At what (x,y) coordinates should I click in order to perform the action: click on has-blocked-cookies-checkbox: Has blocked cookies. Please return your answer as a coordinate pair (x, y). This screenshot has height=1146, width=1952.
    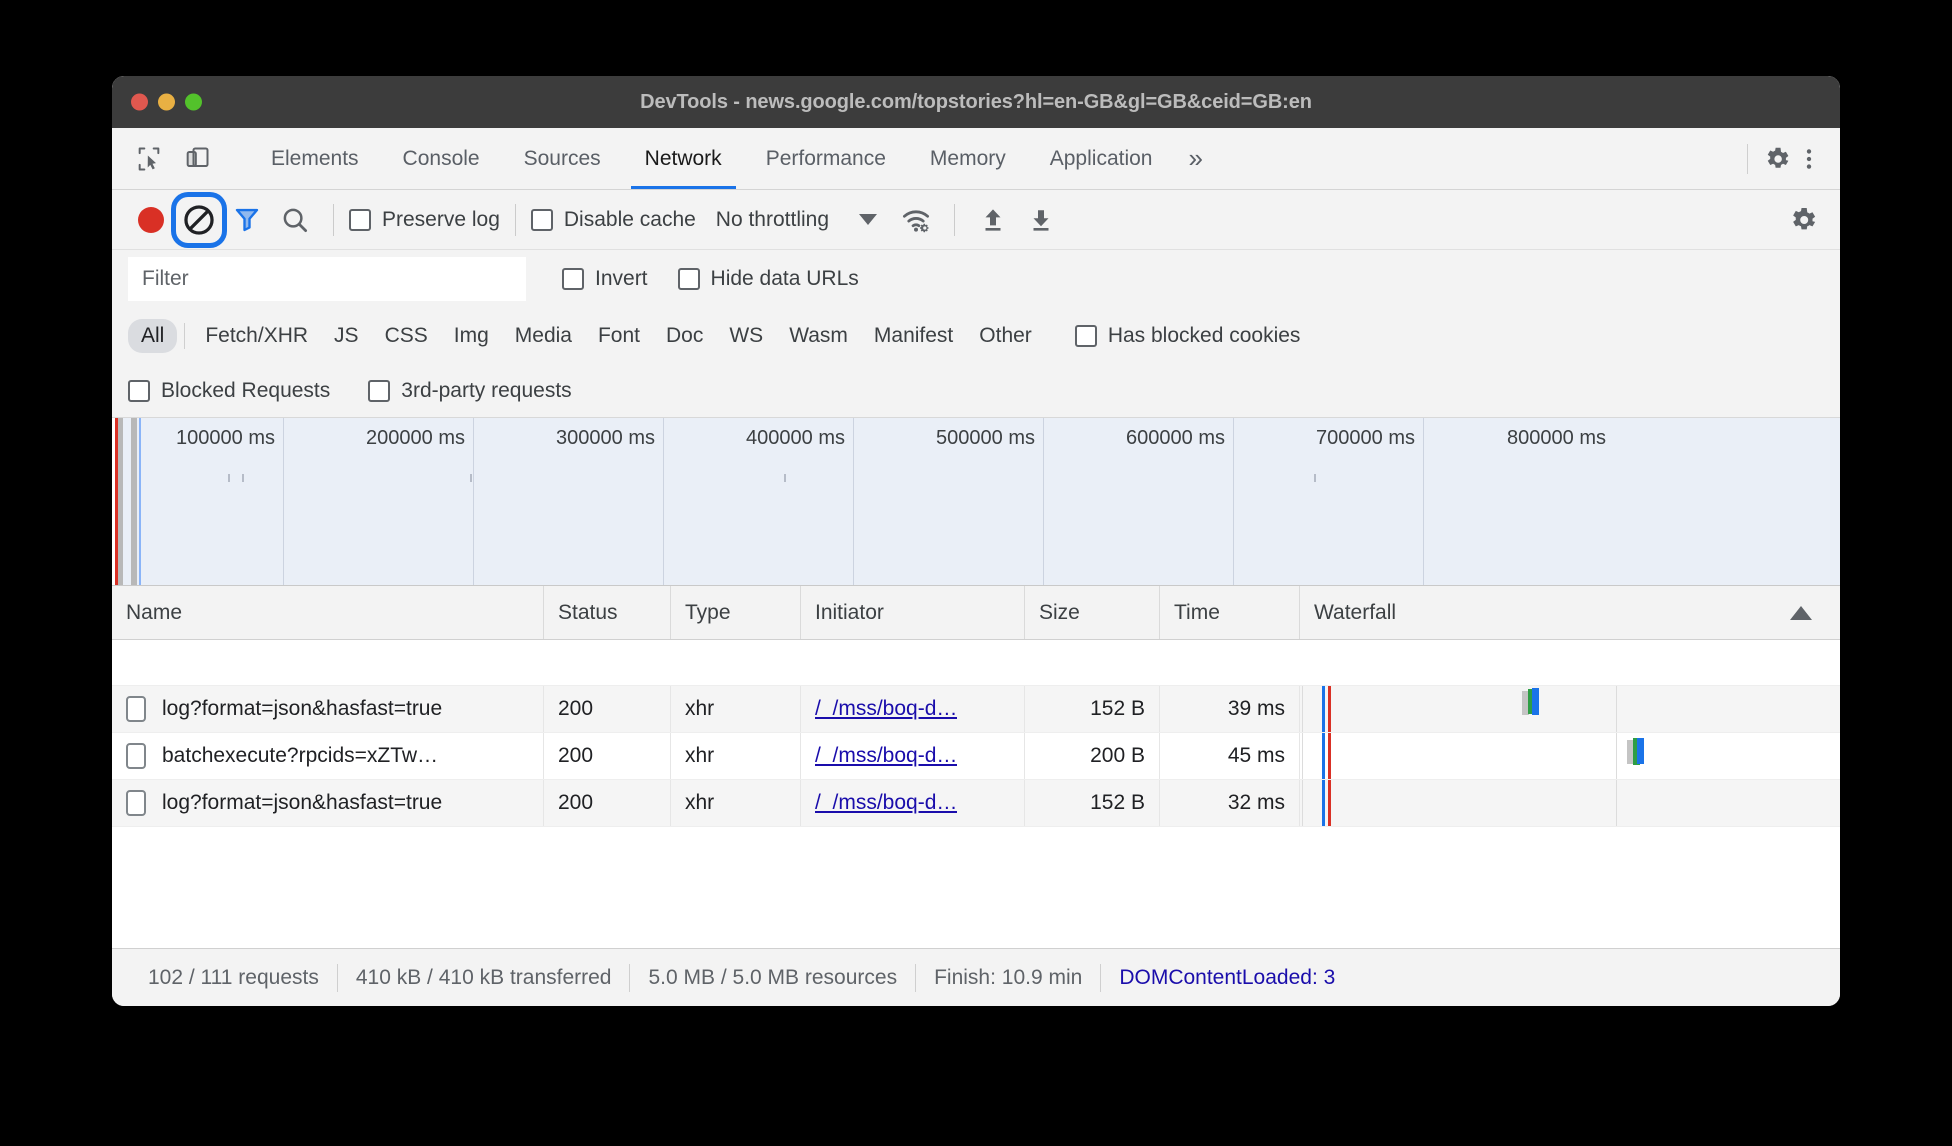
    Looking at the image, I should click on (1187, 336).